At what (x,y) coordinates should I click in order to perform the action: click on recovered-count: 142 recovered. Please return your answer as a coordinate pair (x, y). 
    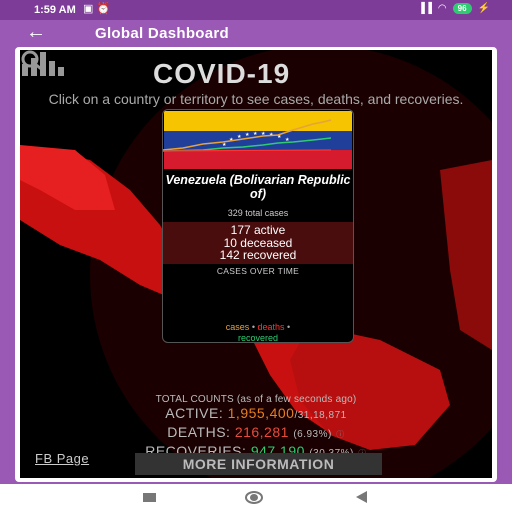
    Looking at the image, I should click on (258, 255).